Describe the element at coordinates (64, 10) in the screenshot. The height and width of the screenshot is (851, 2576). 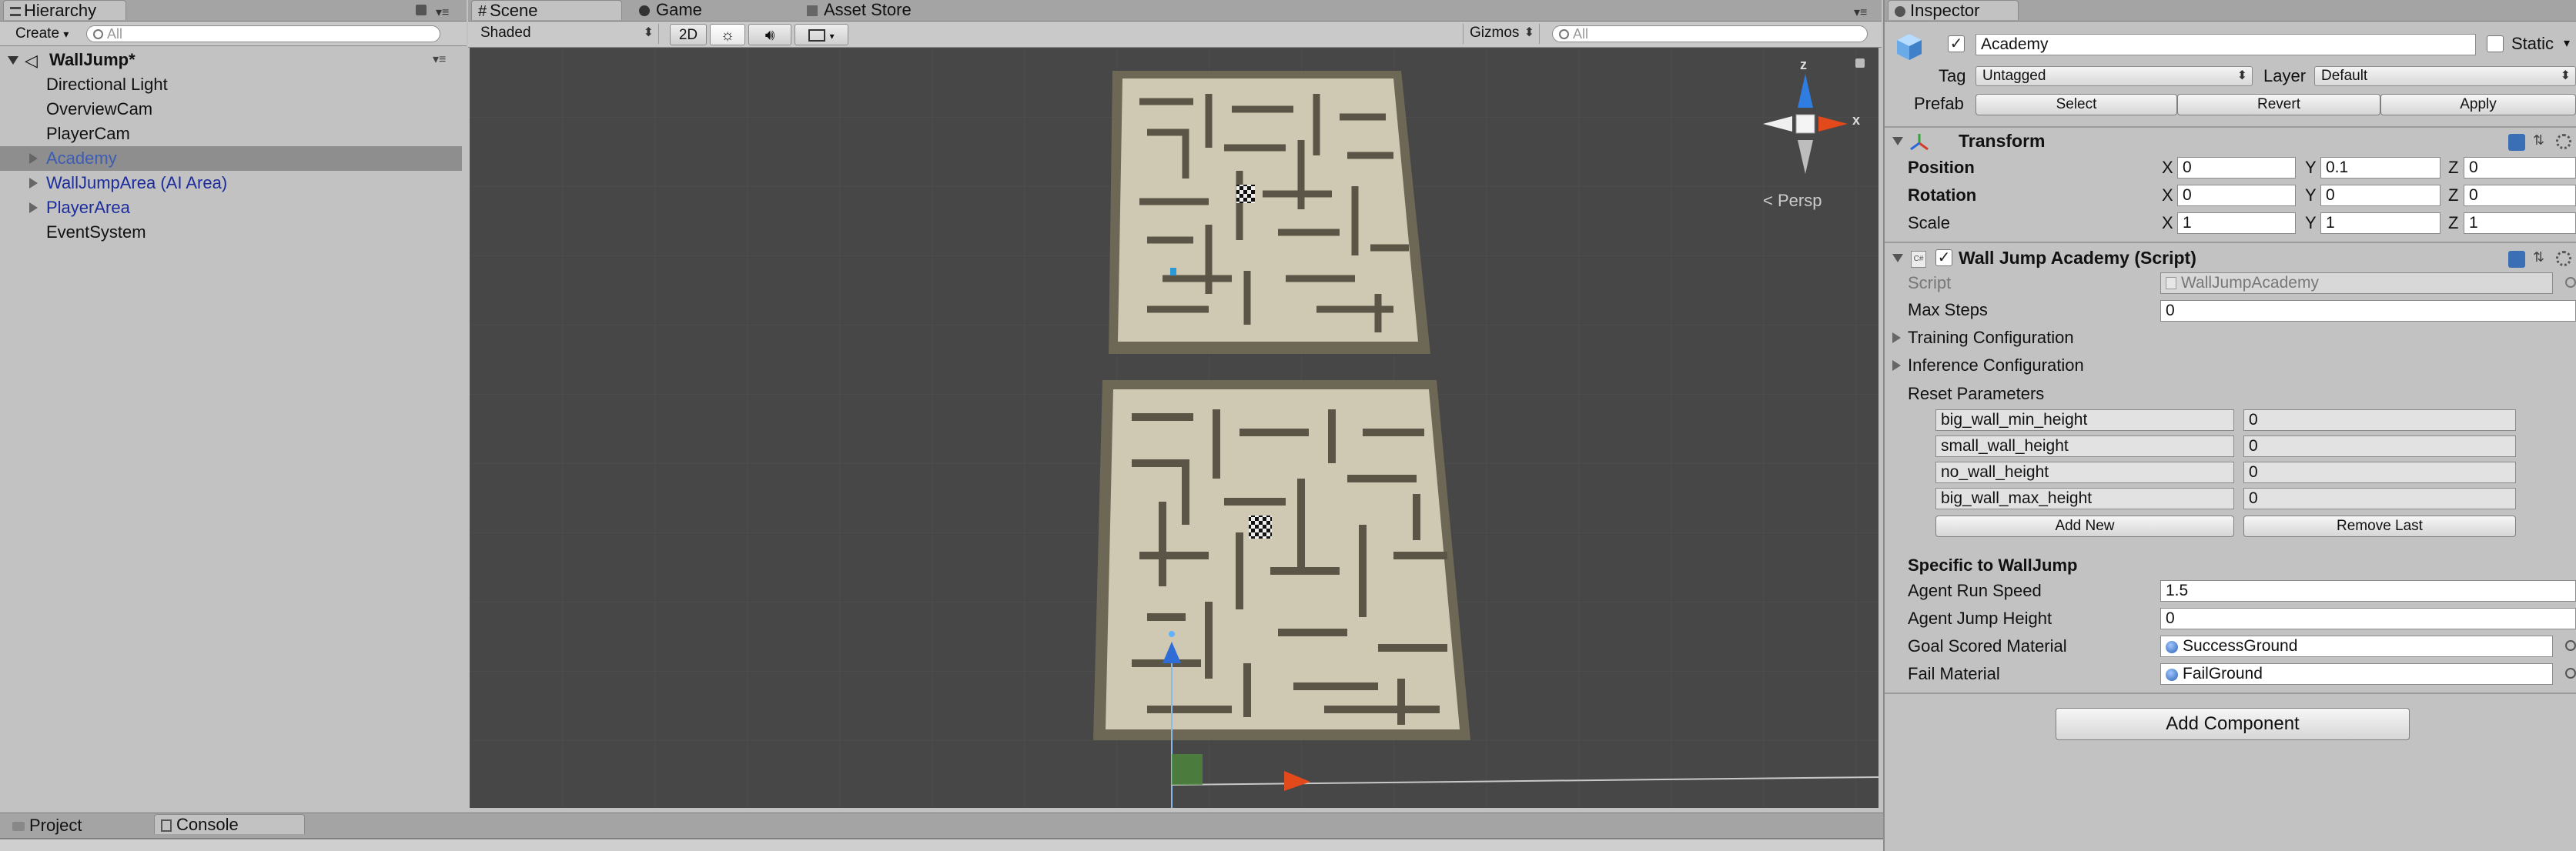
I see `tab-hierarchy: Hierarchy` at that location.